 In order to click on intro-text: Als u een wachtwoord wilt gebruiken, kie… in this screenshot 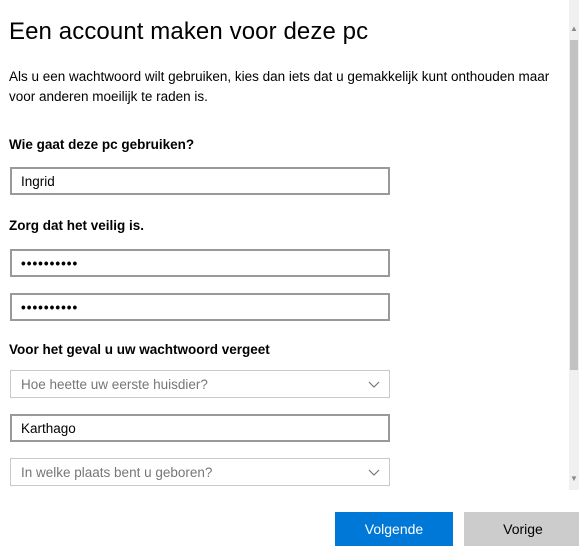, I will do `click(279, 86)`.